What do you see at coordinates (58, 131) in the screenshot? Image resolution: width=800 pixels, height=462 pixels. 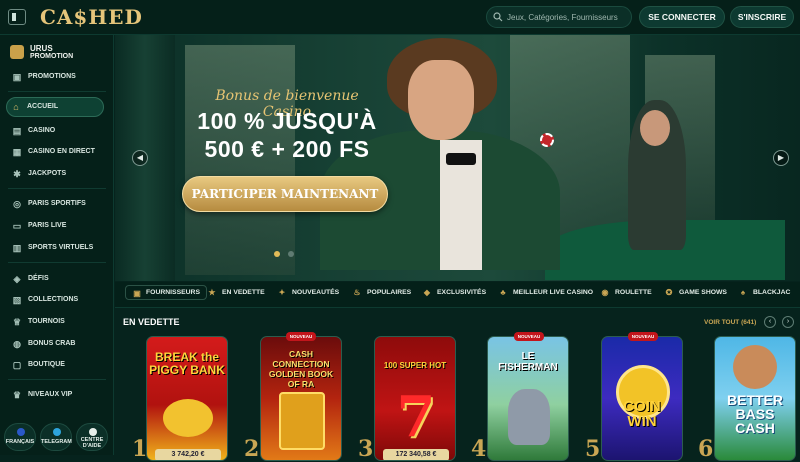 I see `sidebar-item-casino: ▤ CASINO` at bounding box center [58, 131].